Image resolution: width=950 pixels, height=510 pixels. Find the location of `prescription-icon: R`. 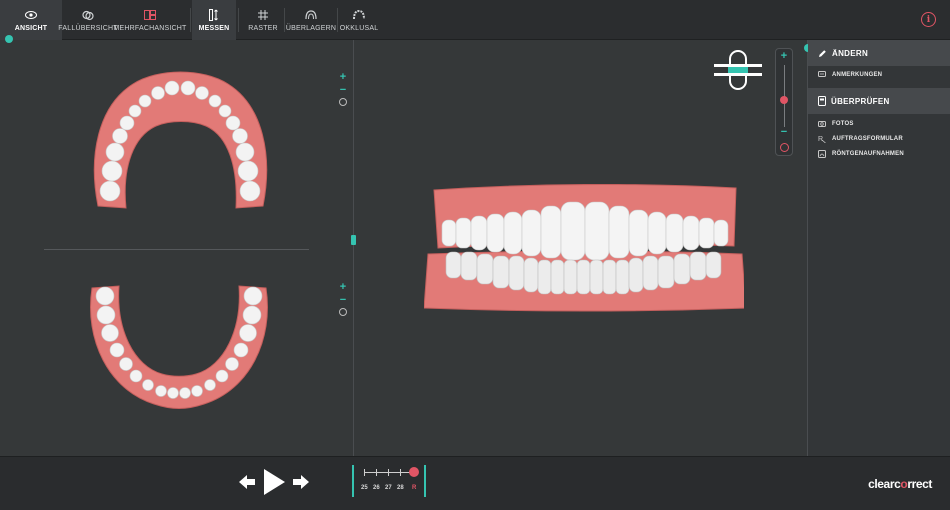

prescription-icon: R is located at coordinates (822, 139).